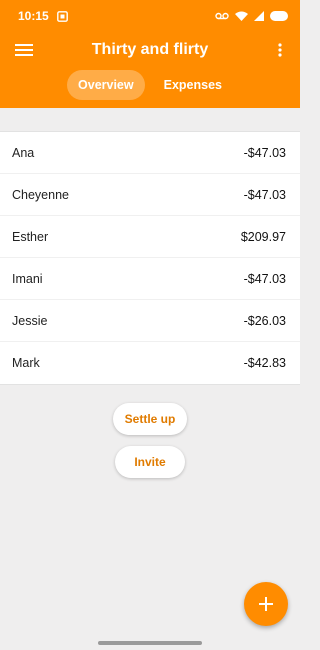  Describe the element at coordinates (222, 16) in the screenshot. I see `voicemail-icon` at that location.